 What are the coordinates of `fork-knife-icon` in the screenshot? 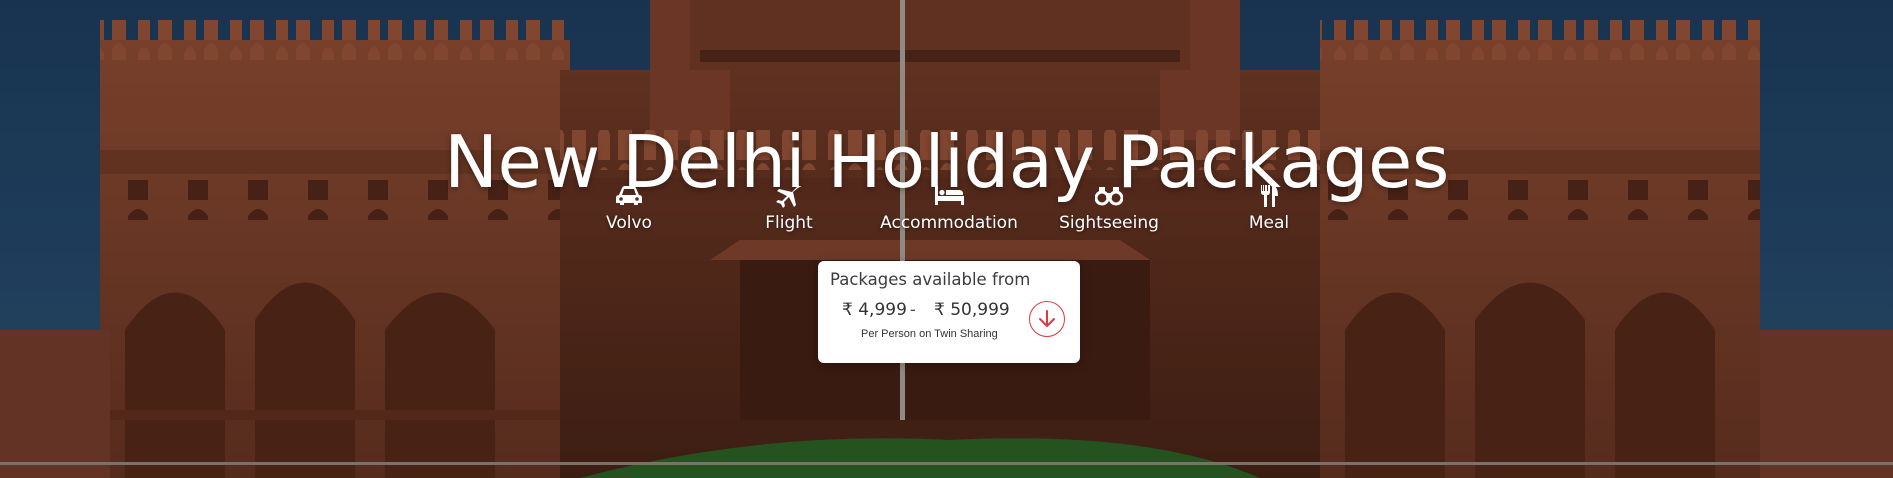 It's located at (1269, 197).